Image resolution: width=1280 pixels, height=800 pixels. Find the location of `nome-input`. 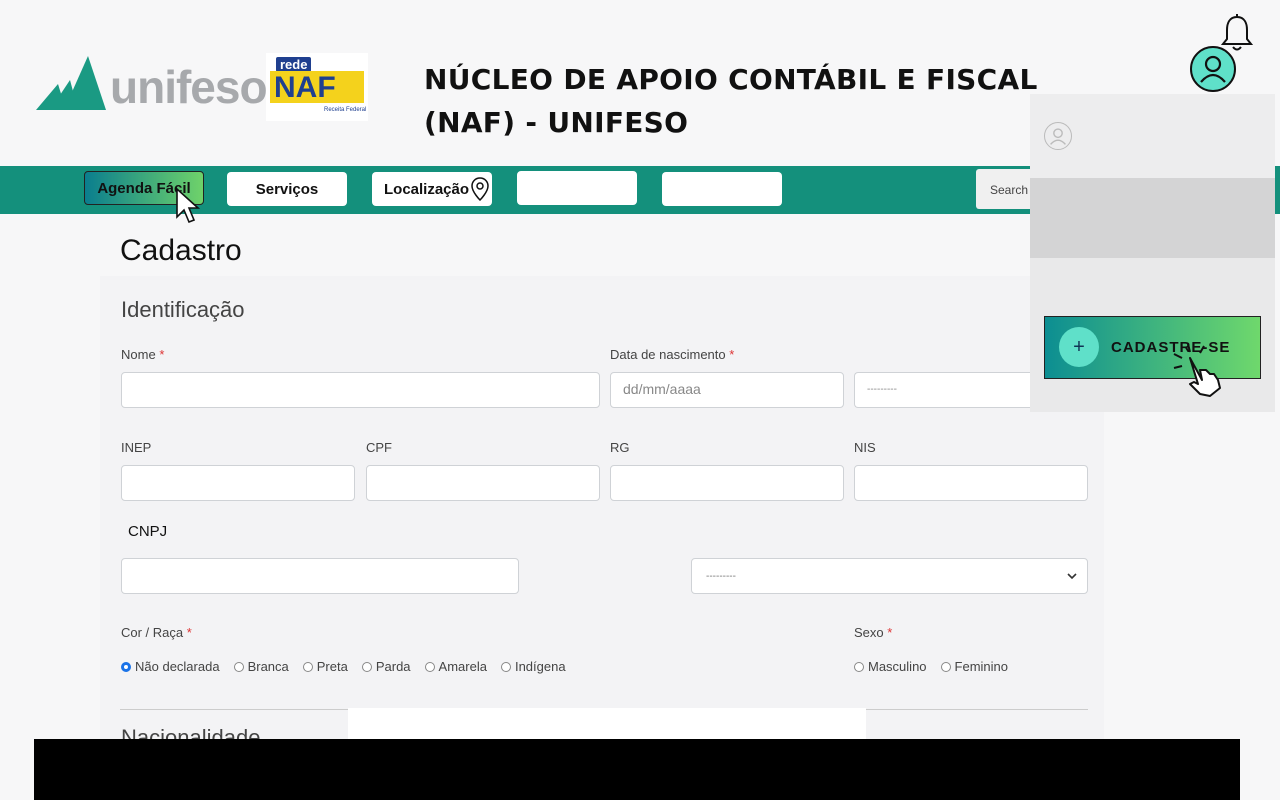

nome-input is located at coordinates (360, 390).